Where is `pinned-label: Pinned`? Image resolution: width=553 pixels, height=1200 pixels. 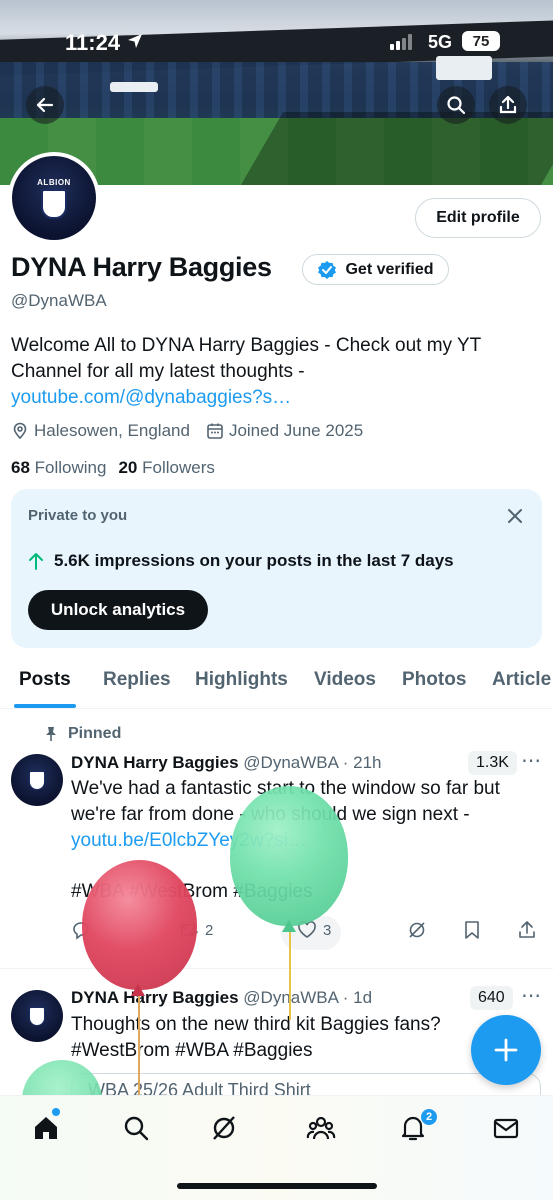 pinned-label: Pinned is located at coordinates (82, 734).